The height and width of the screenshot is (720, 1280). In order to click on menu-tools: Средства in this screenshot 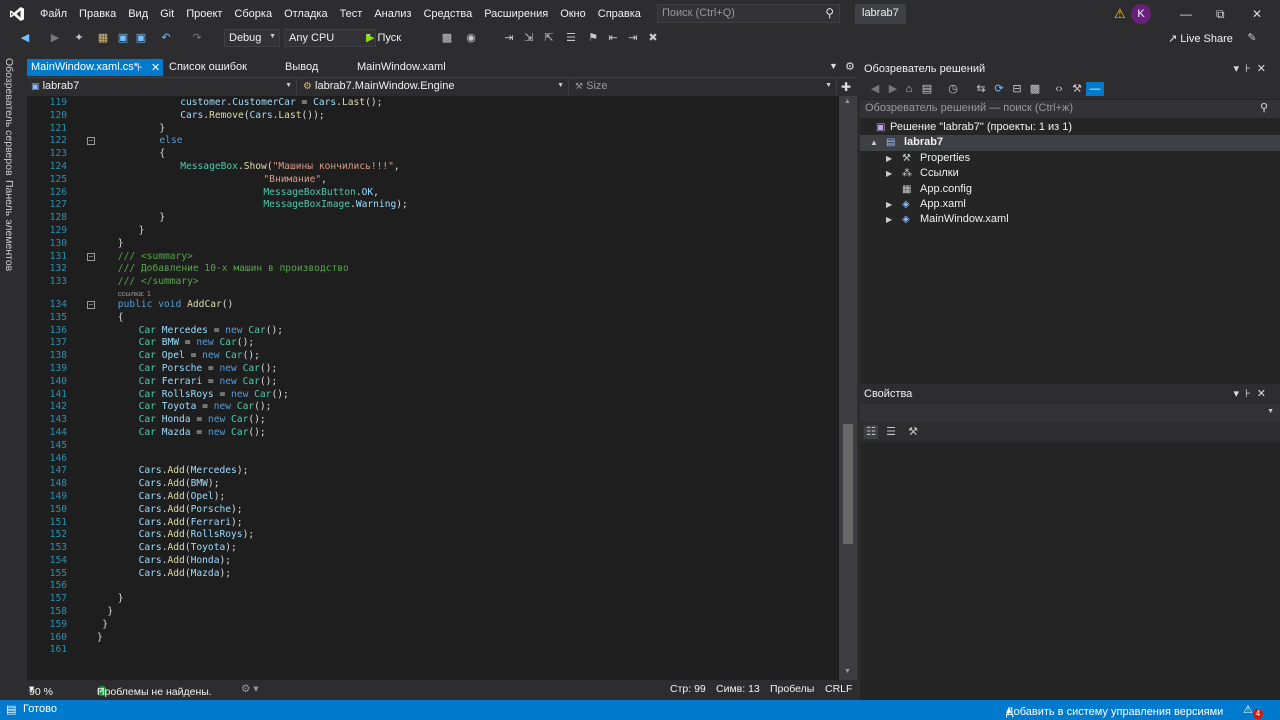, I will do `click(447, 14)`.